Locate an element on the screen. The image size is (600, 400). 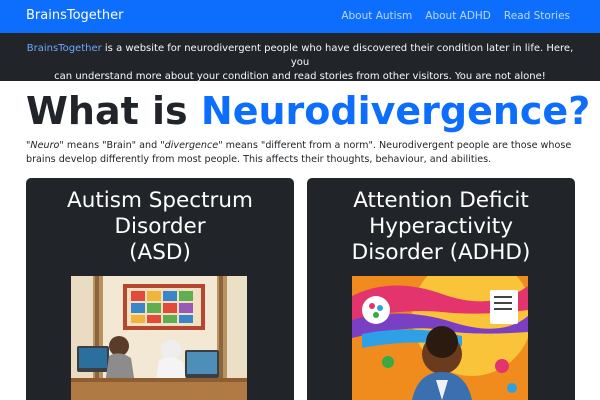
nav-link-read-stories: Read Stories is located at coordinates (537, 16).